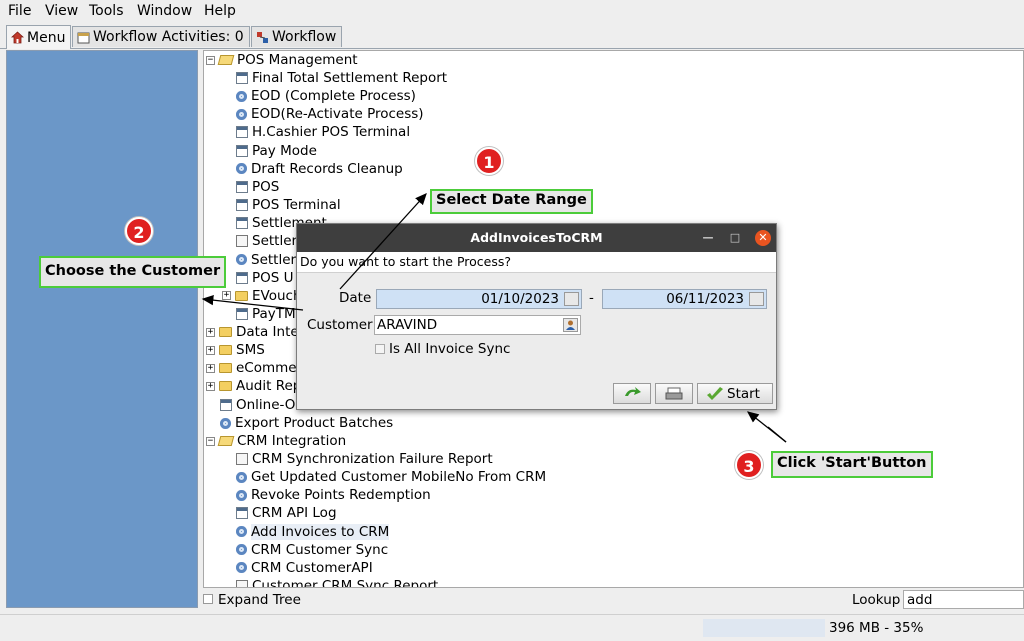  I want to click on tree-node-crm-item: CRM CustomerAPI, so click(304, 568).